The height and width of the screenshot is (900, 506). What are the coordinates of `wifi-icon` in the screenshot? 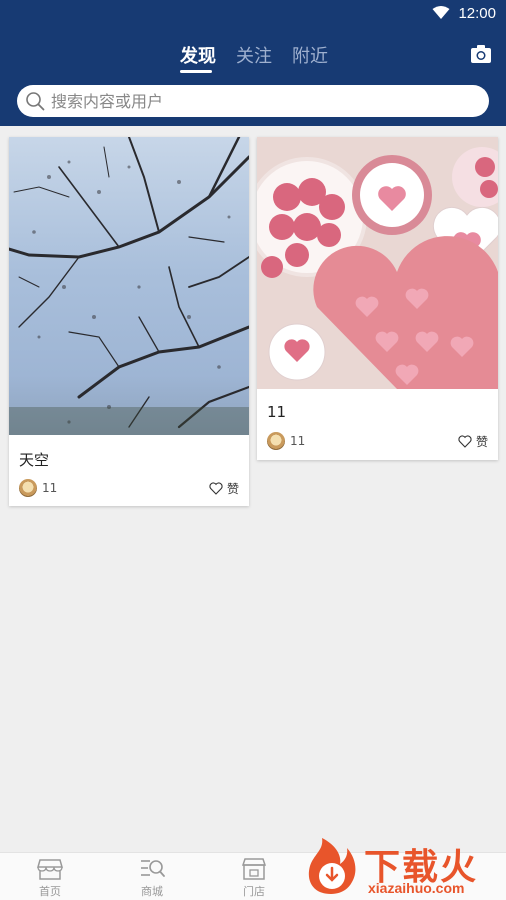 It's located at (441, 12).